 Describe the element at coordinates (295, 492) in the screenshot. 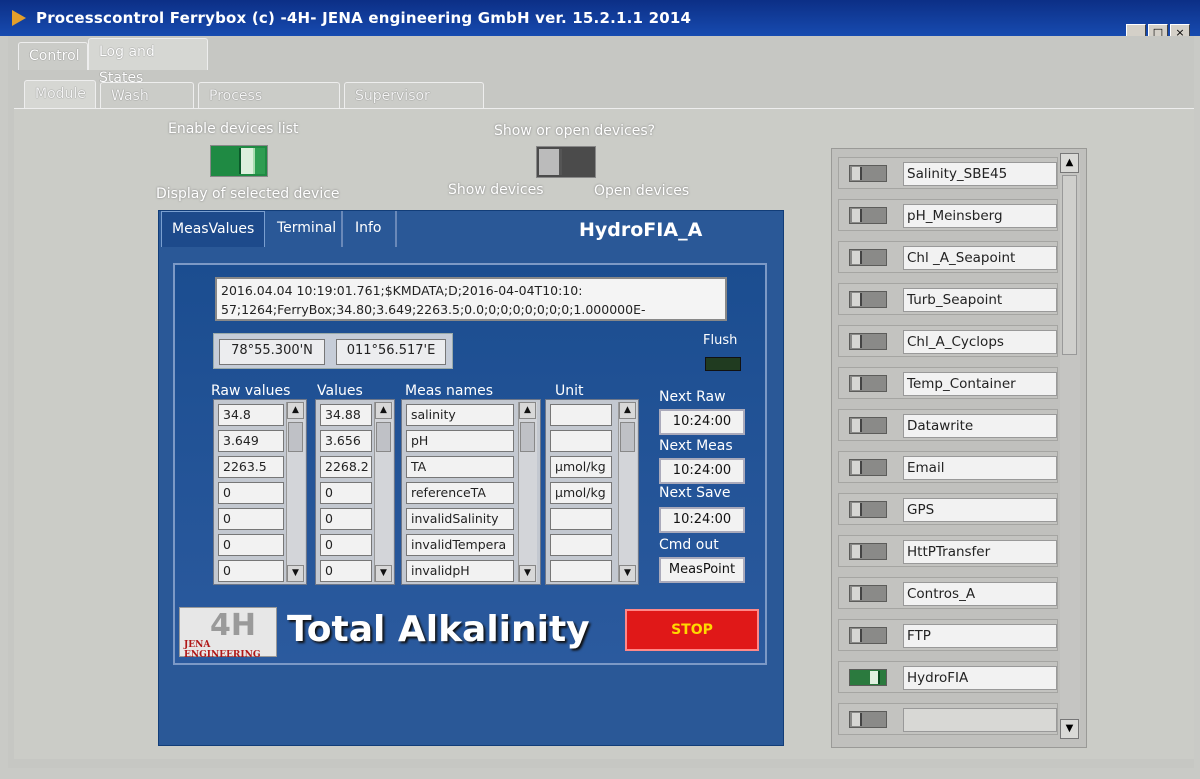

I see `raw-values-scrollbar: ▲ ▼` at that location.